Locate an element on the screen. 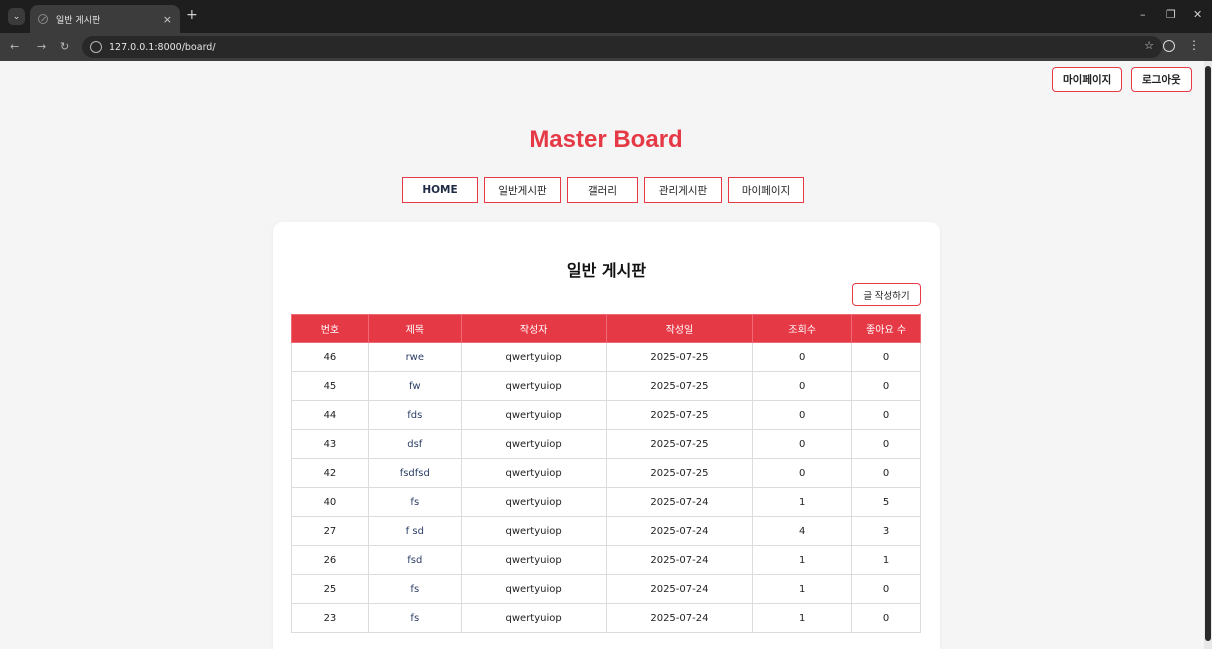  col-date: 작성일 is located at coordinates (679, 328).